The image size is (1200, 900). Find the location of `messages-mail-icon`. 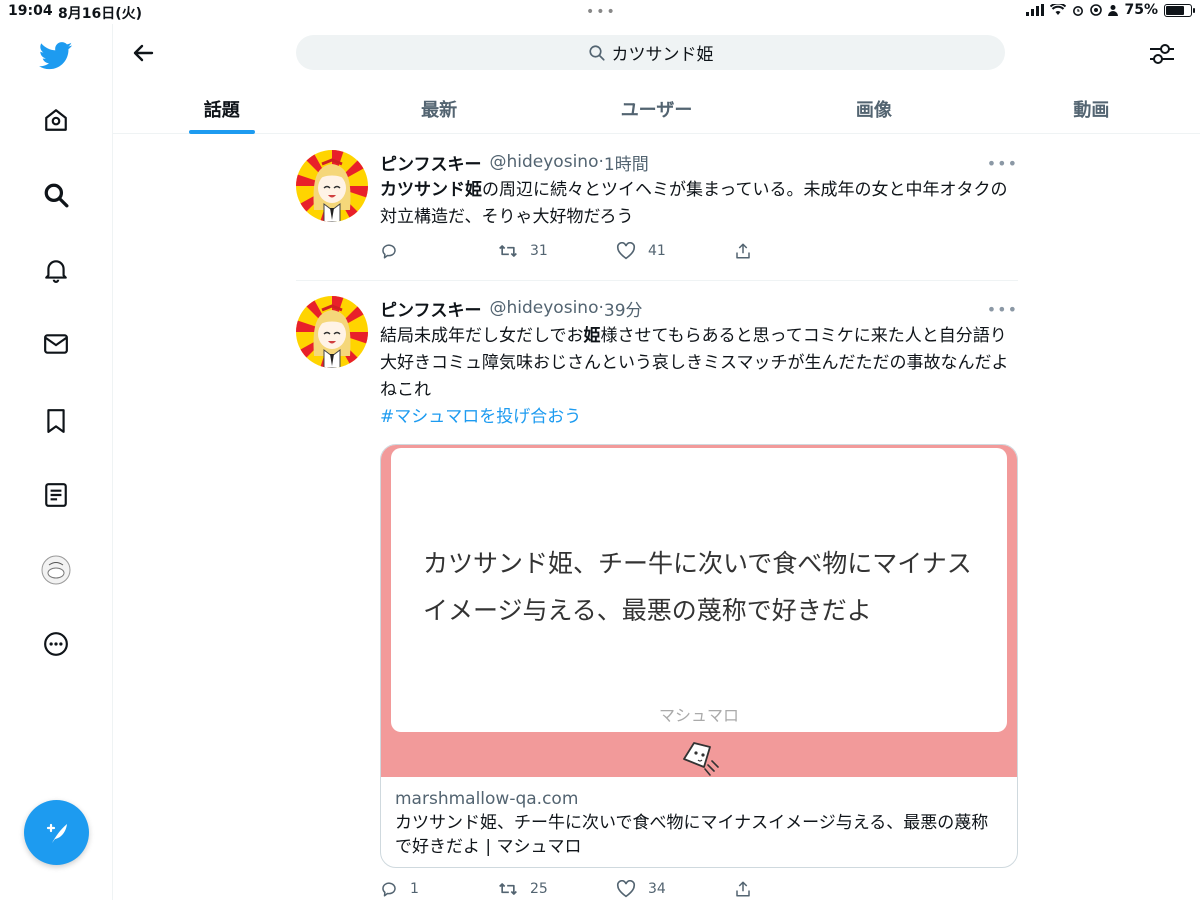

messages-mail-icon is located at coordinates (56, 344).